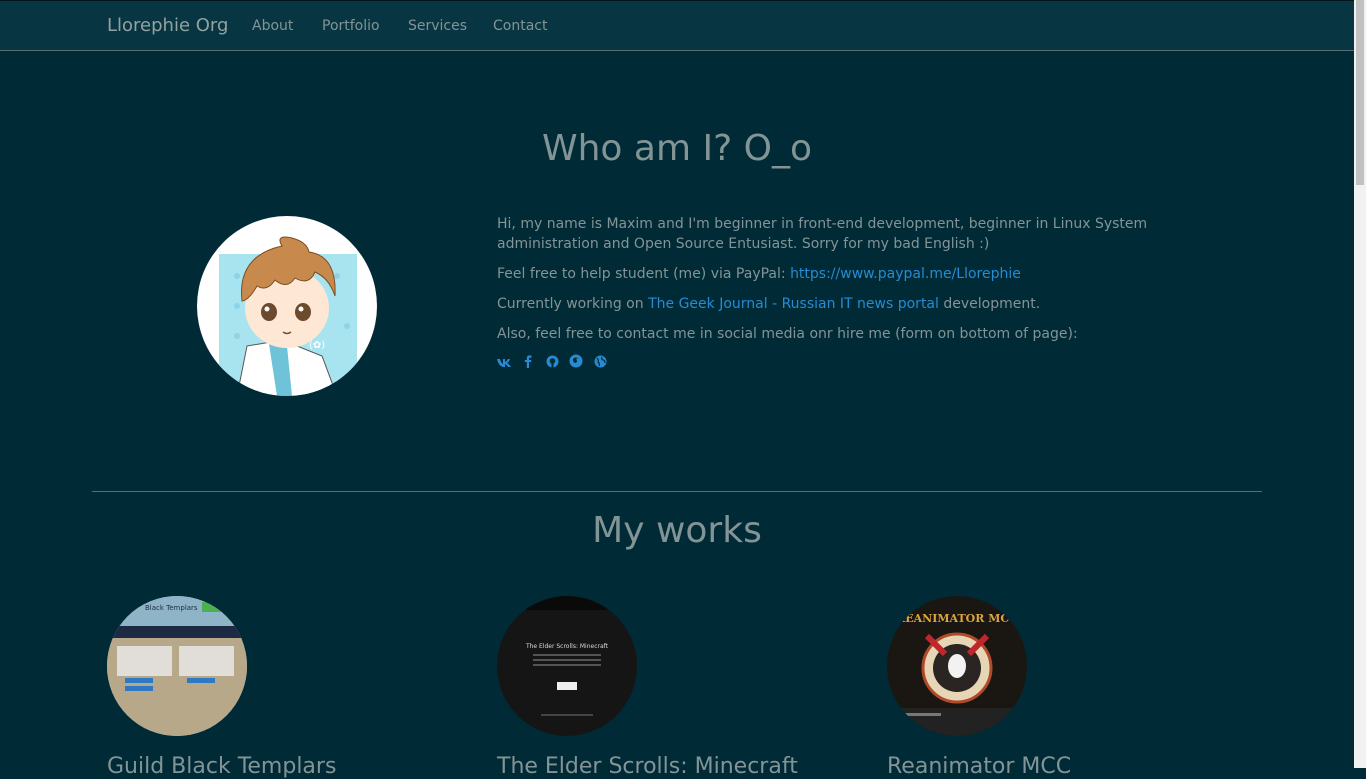 The image size is (1366, 779). What do you see at coordinates (167, 25) in the screenshot?
I see `brand-link: Llorephie Org` at bounding box center [167, 25].